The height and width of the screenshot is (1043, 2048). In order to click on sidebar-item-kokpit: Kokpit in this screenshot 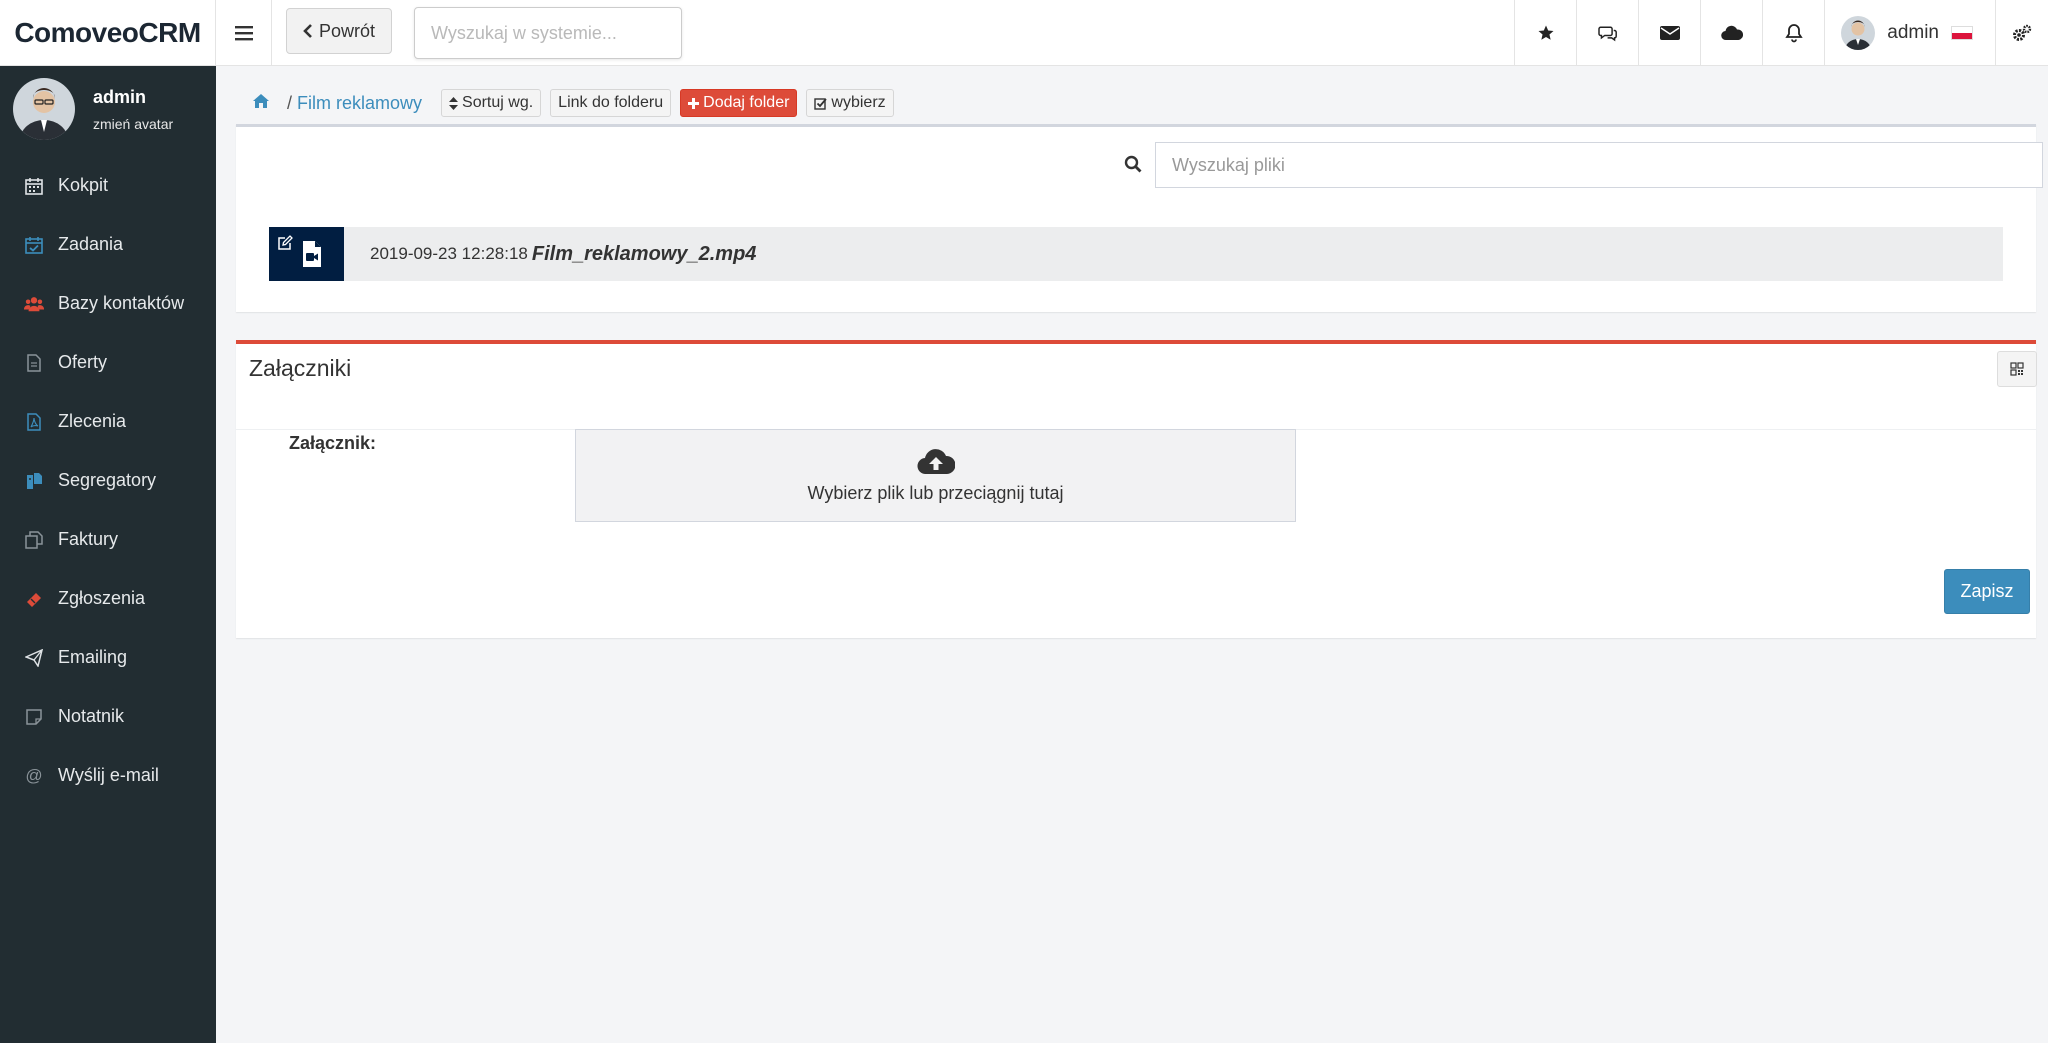, I will do `click(108, 185)`.